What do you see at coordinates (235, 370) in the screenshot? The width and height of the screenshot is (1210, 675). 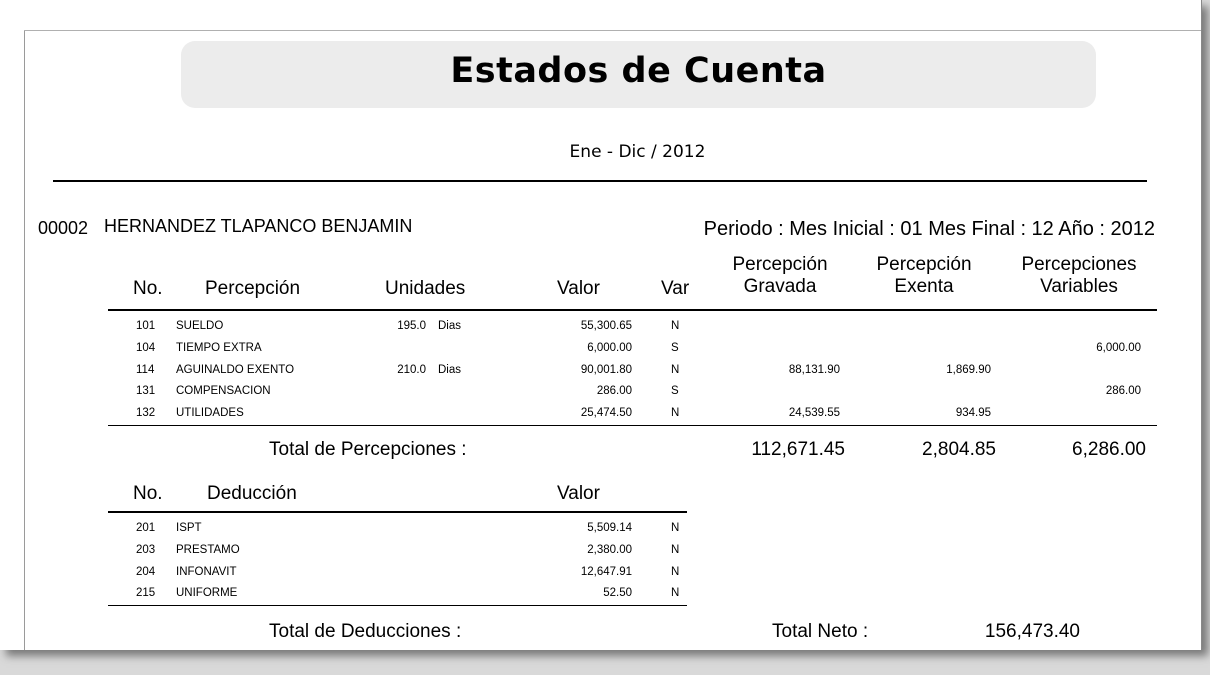 I see `row-concept: AGUINALDO EXENTO` at bounding box center [235, 370].